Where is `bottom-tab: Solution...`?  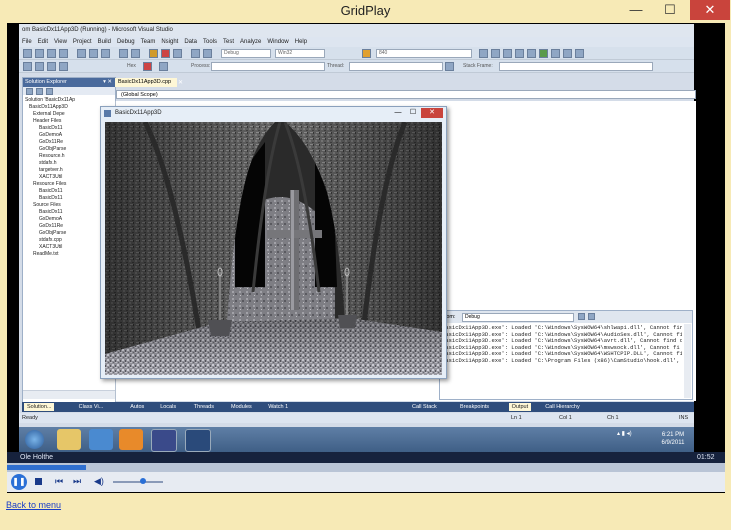
bottom-tab: Solution... is located at coordinates (39, 407).